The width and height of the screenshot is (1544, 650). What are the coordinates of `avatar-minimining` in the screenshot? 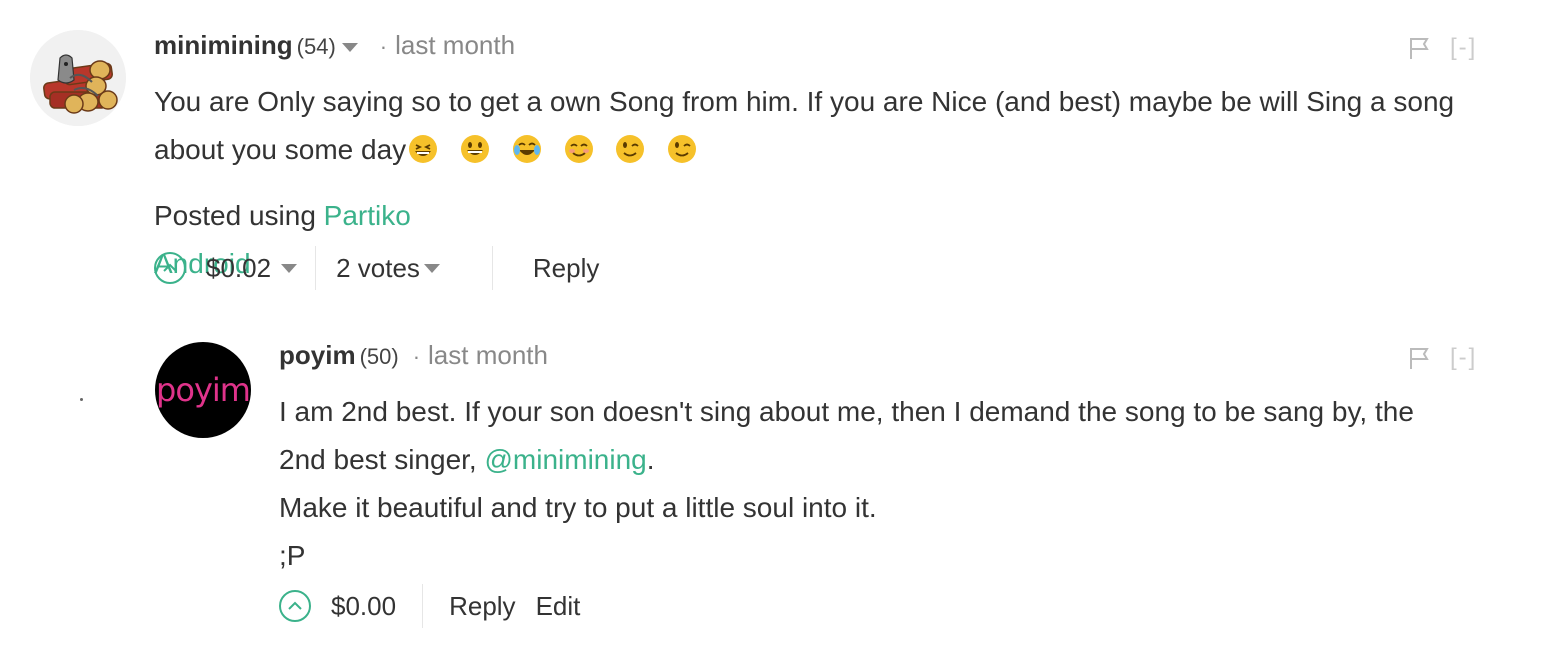 It's located at (78, 78).